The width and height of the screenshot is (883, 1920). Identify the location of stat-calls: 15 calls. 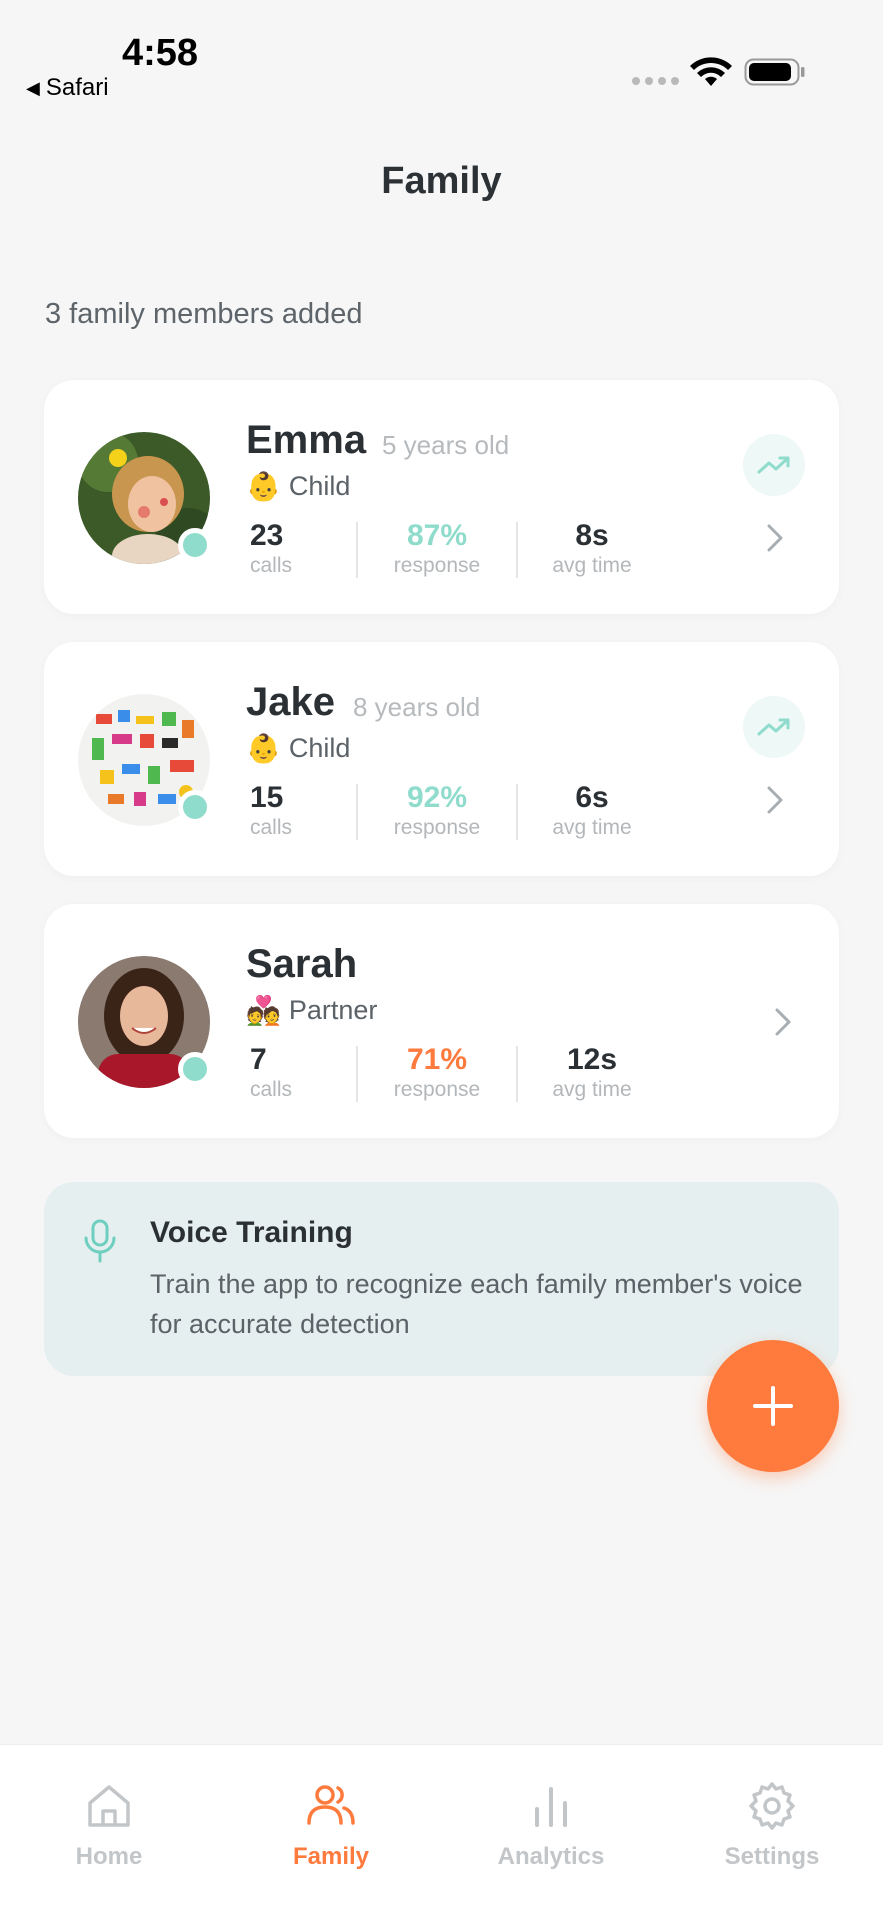
(289, 813).